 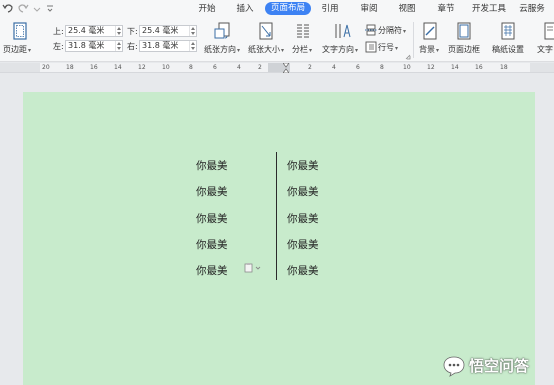 I want to click on redo-dropdown-icon, so click(x=37, y=8).